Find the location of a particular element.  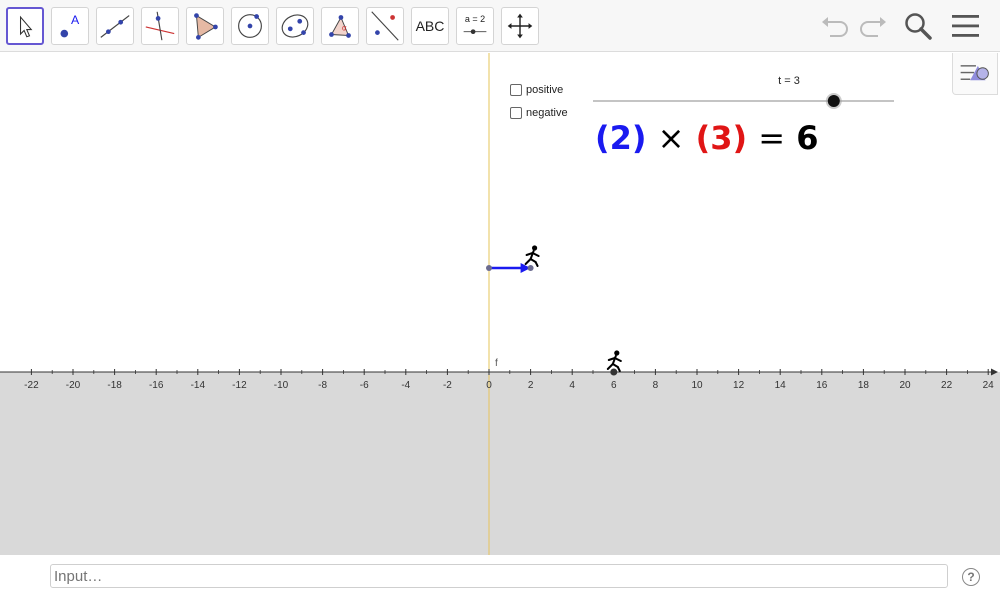

main-menu-button is located at coordinates (966, 26).